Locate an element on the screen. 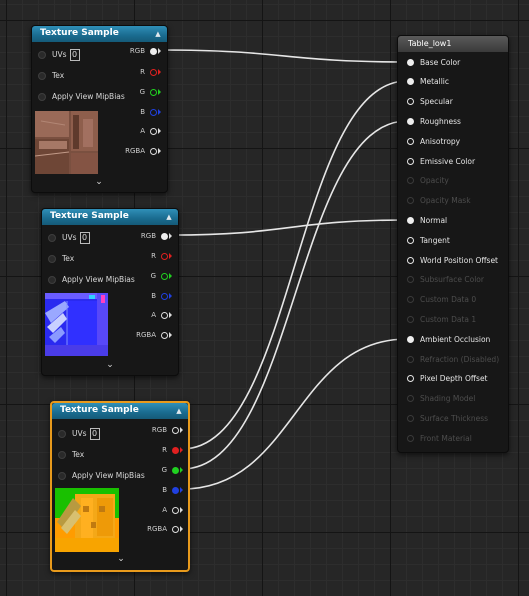  material-input-ambient-occlusion: Ambient Occlusion is located at coordinates (448, 339).